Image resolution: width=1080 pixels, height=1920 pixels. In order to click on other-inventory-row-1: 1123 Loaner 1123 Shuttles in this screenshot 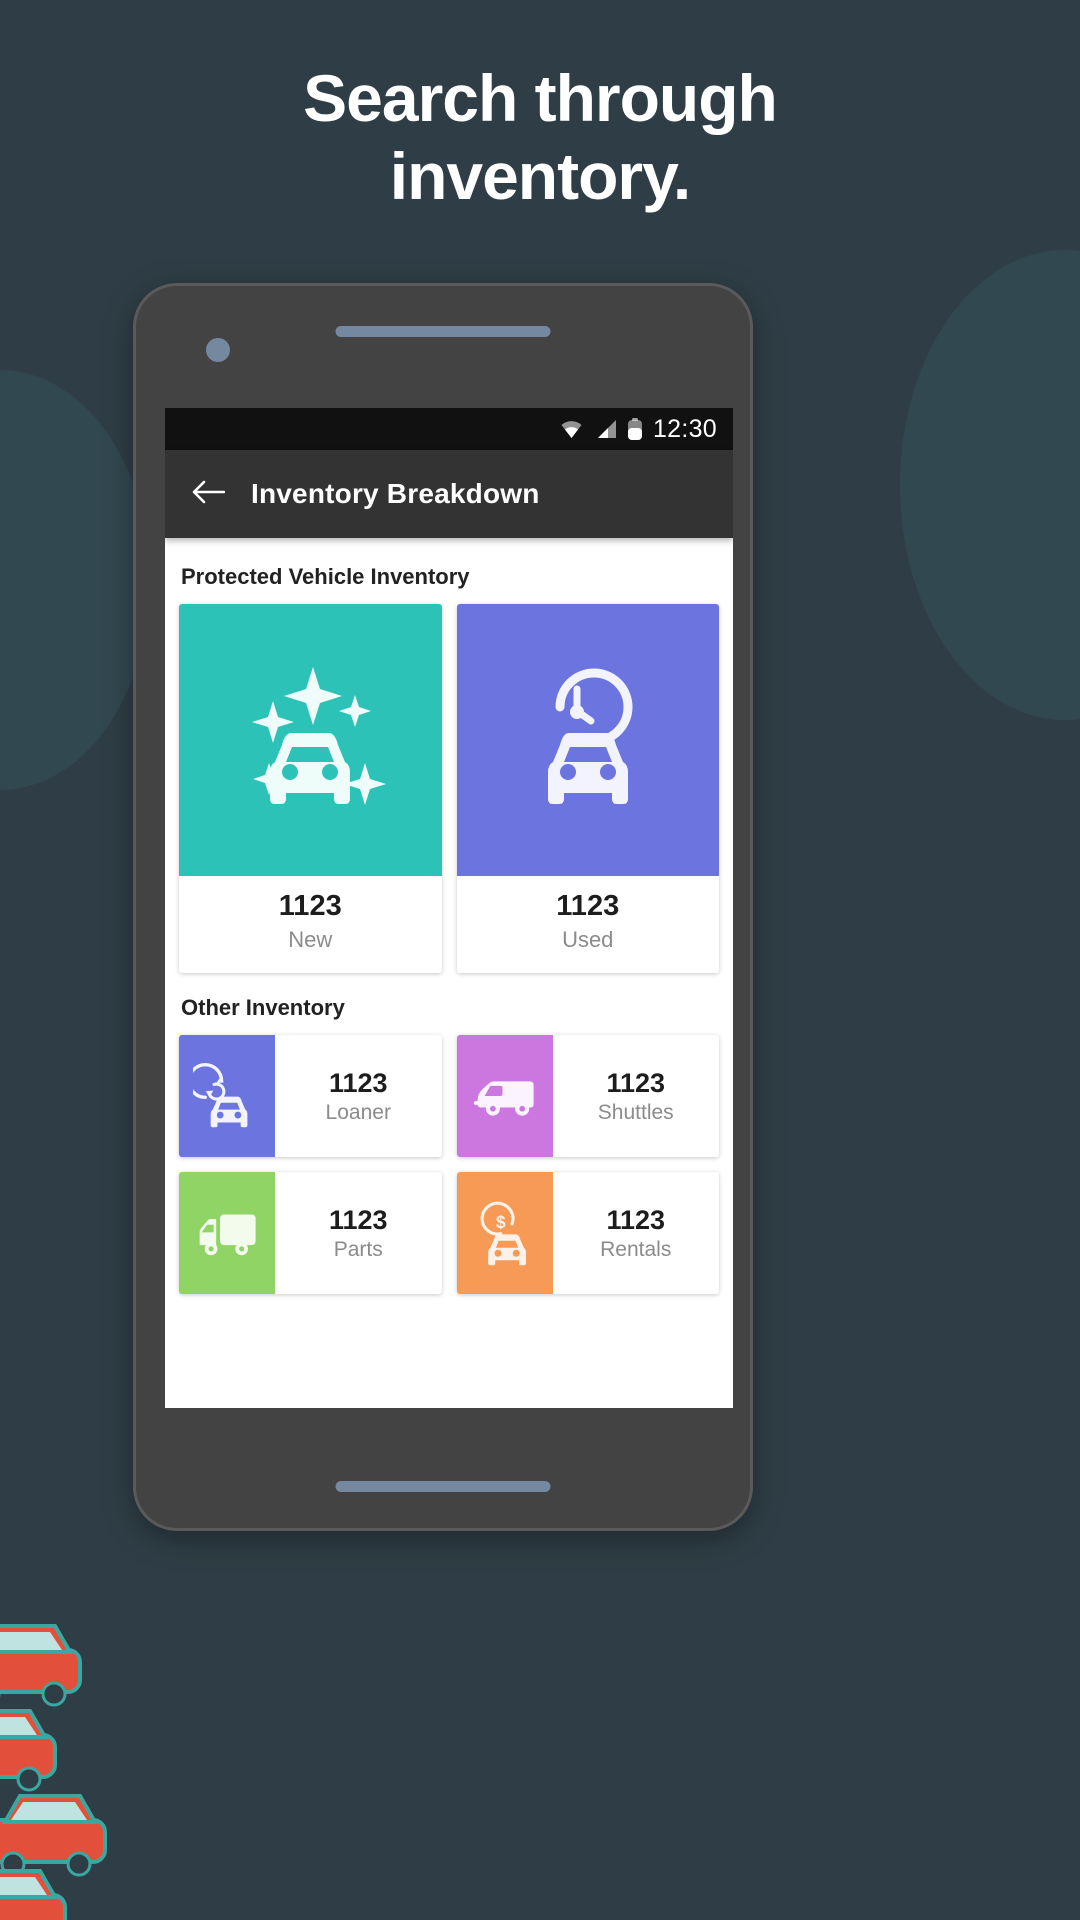, I will do `click(449, 1096)`.